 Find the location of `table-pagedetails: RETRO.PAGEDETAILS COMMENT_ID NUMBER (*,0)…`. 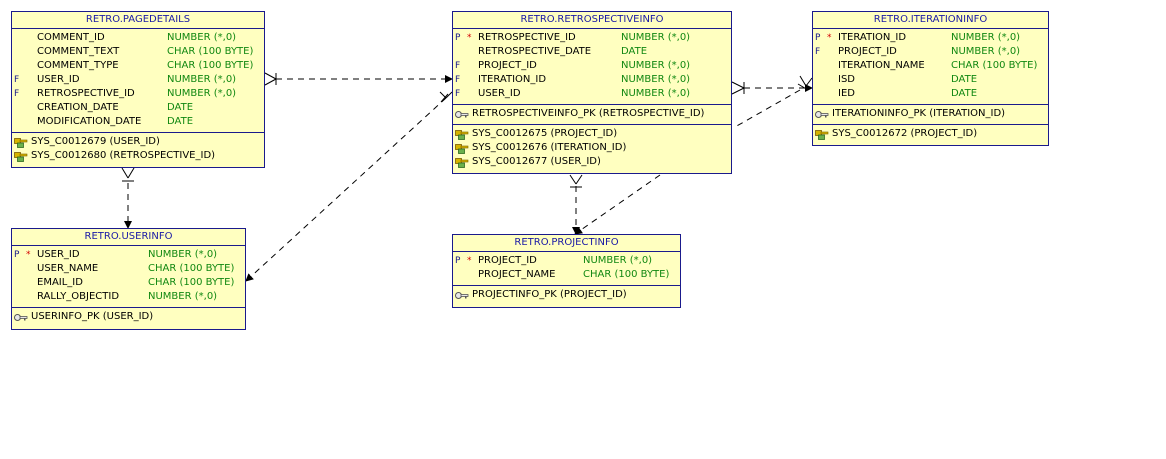

table-pagedetails: RETRO.PAGEDETAILS COMMENT_ID NUMBER (*,0)… is located at coordinates (138, 89).